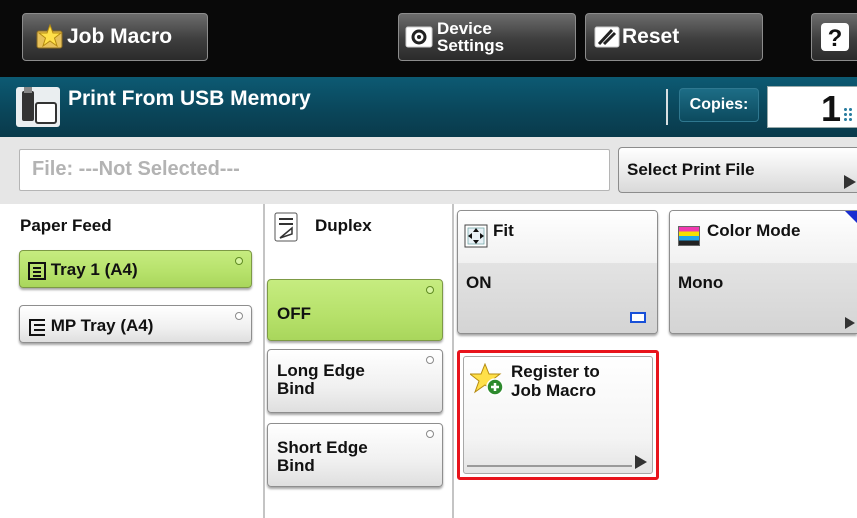 The height and width of the screenshot is (518, 857). I want to click on top-bar: Job Macro Device Settings Reset ?, so click(428, 38).